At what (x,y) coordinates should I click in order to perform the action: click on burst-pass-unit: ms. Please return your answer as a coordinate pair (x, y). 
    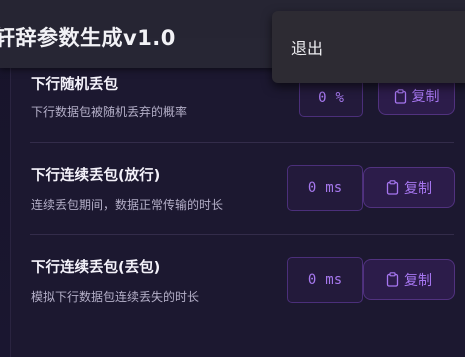
    Looking at the image, I should click on (334, 188).